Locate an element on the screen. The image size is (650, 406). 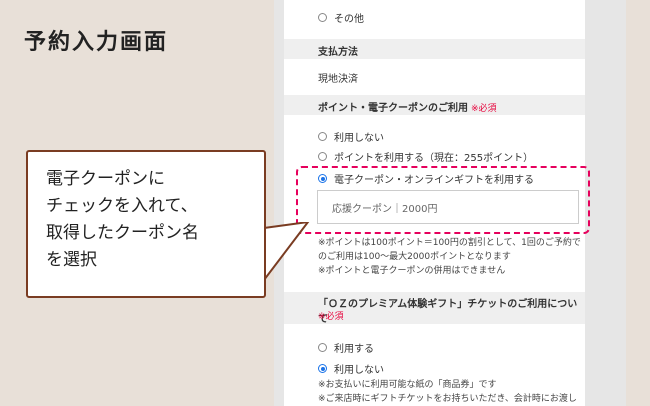
payment-value: 現地決済 is located at coordinates (338, 79).